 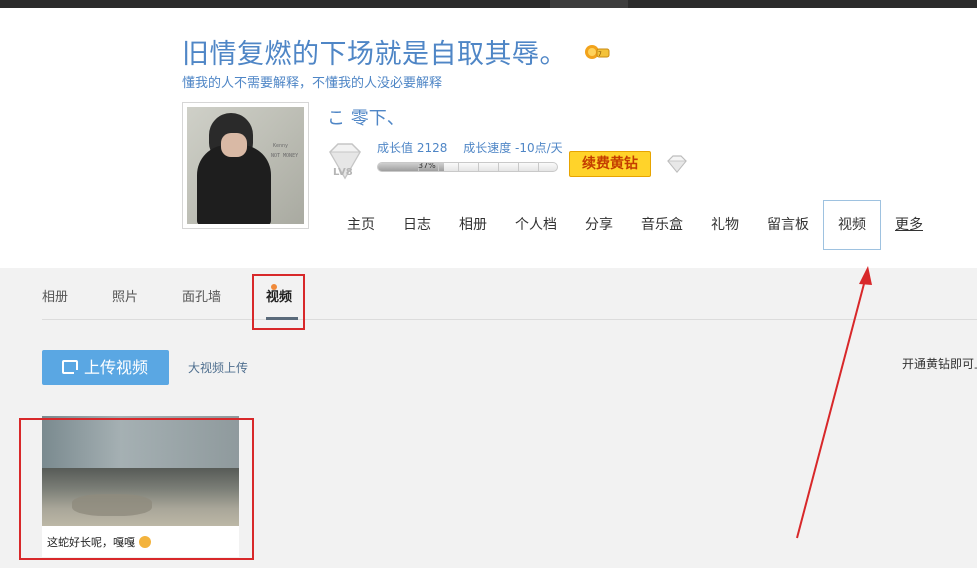 I want to click on svg-text: 7, so click(x=600, y=54).